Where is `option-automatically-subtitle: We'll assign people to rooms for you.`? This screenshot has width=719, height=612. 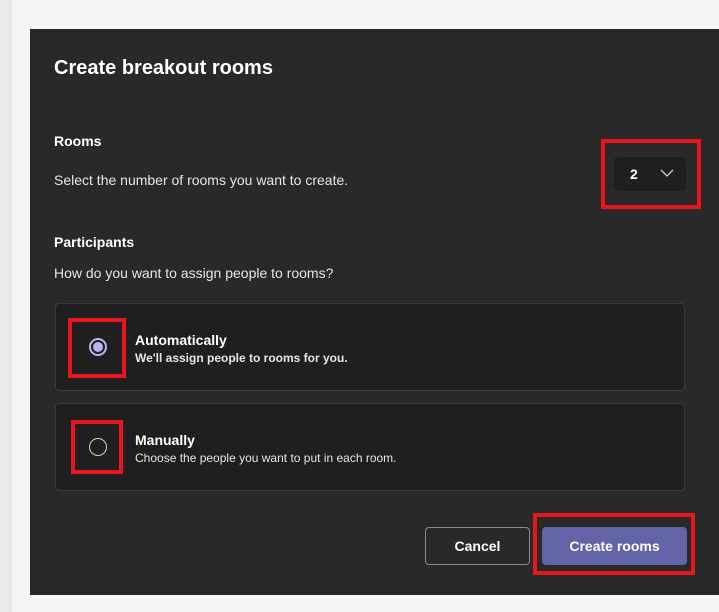
option-automatically-subtitle: We'll assign people to rooms for you. is located at coordinates (241, 358).